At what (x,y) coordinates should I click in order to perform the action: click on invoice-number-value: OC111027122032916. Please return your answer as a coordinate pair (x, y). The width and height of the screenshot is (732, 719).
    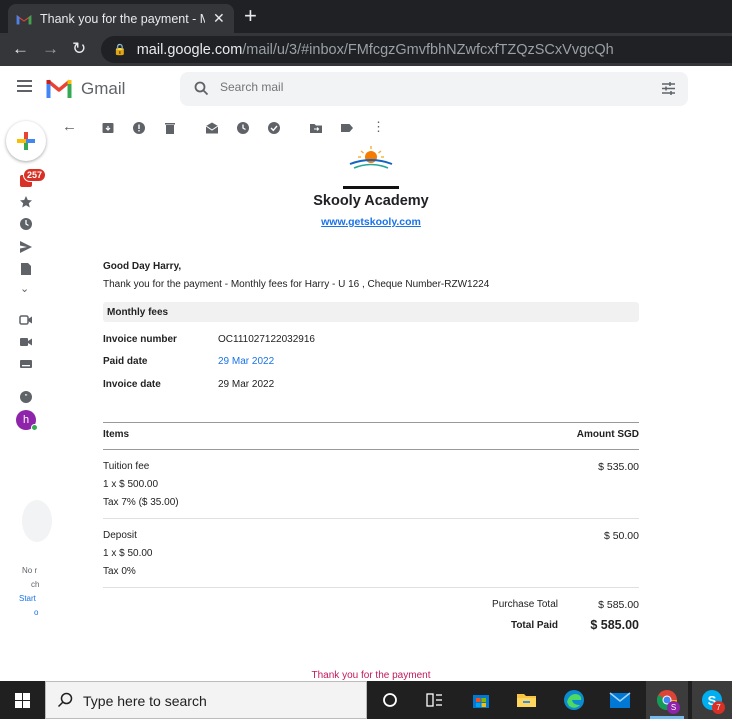
    Looking at the image, I should click on (266, 339).